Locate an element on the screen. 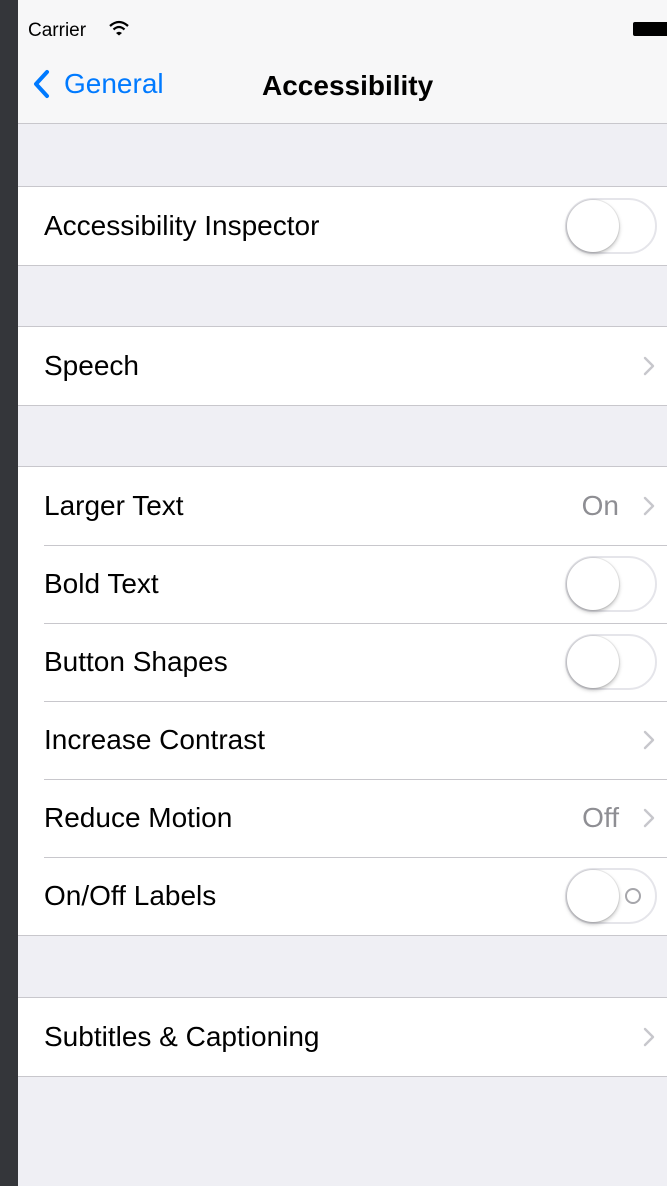 Image resolution: width=667 pixels, height=1186 pixels. settings-row-speech: Speech is located at coordinates (342, 366).